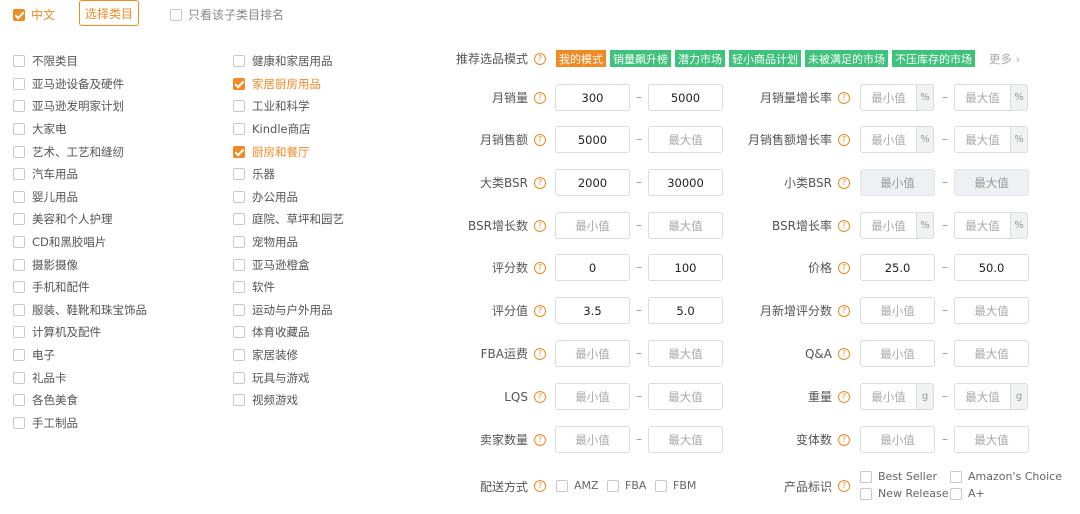  Describe the element at coordinates (34, 14) in the screenshot. I see `language-toggle: 中文` at that location.